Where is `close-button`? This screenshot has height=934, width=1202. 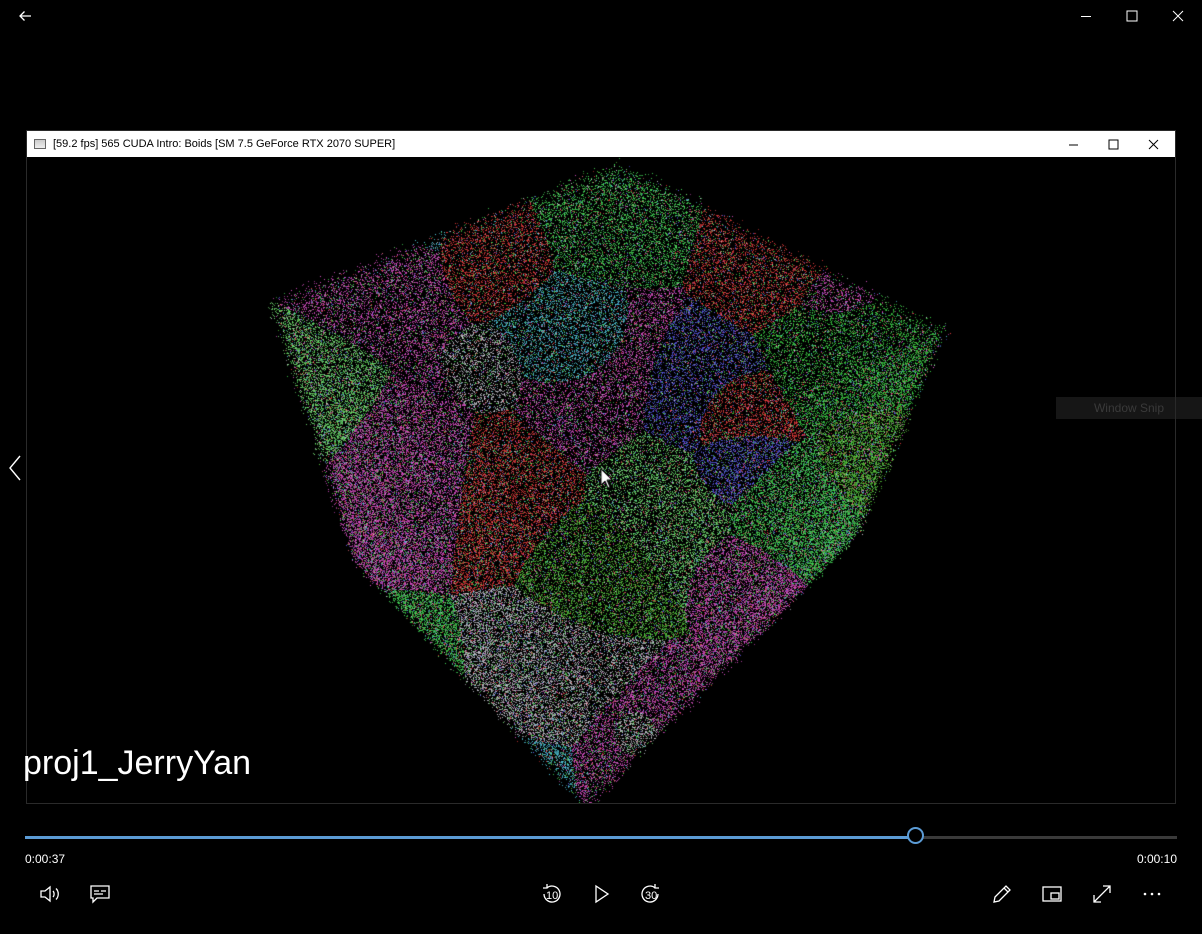 close-button is located at coordinates (1178, 16).